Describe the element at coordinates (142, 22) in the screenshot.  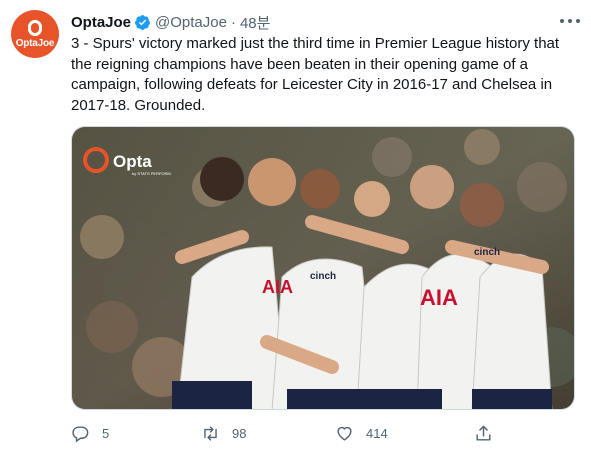
I see `verified-icon` at that location.